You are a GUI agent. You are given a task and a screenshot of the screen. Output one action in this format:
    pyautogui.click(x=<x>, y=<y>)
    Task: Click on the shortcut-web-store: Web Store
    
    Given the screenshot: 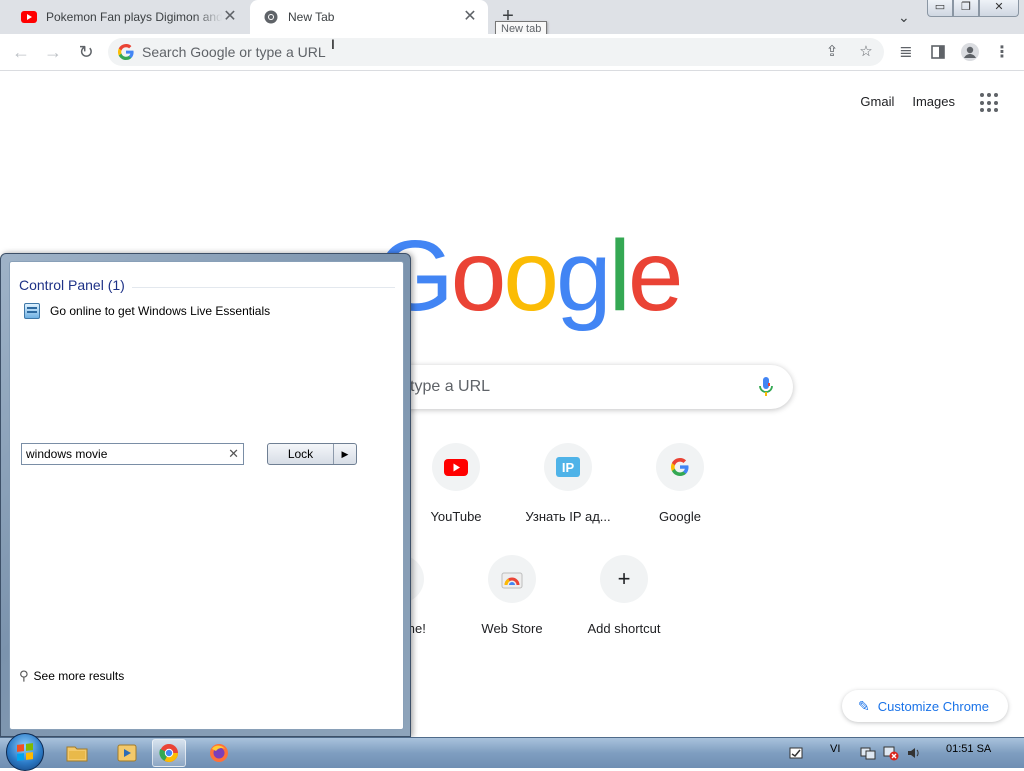 What is the action you would take?
    pyautogui.click(x=512, y=611)
    